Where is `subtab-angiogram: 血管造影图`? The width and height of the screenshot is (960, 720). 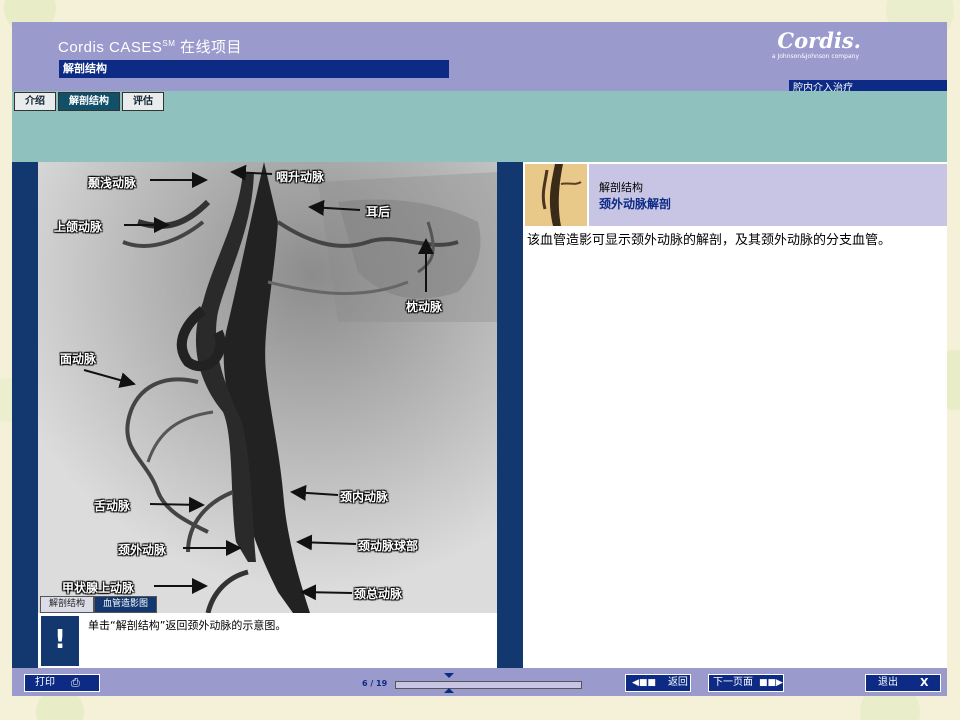 subtab-angiogram: 血管造影图 is located at coordinates (126, 604).